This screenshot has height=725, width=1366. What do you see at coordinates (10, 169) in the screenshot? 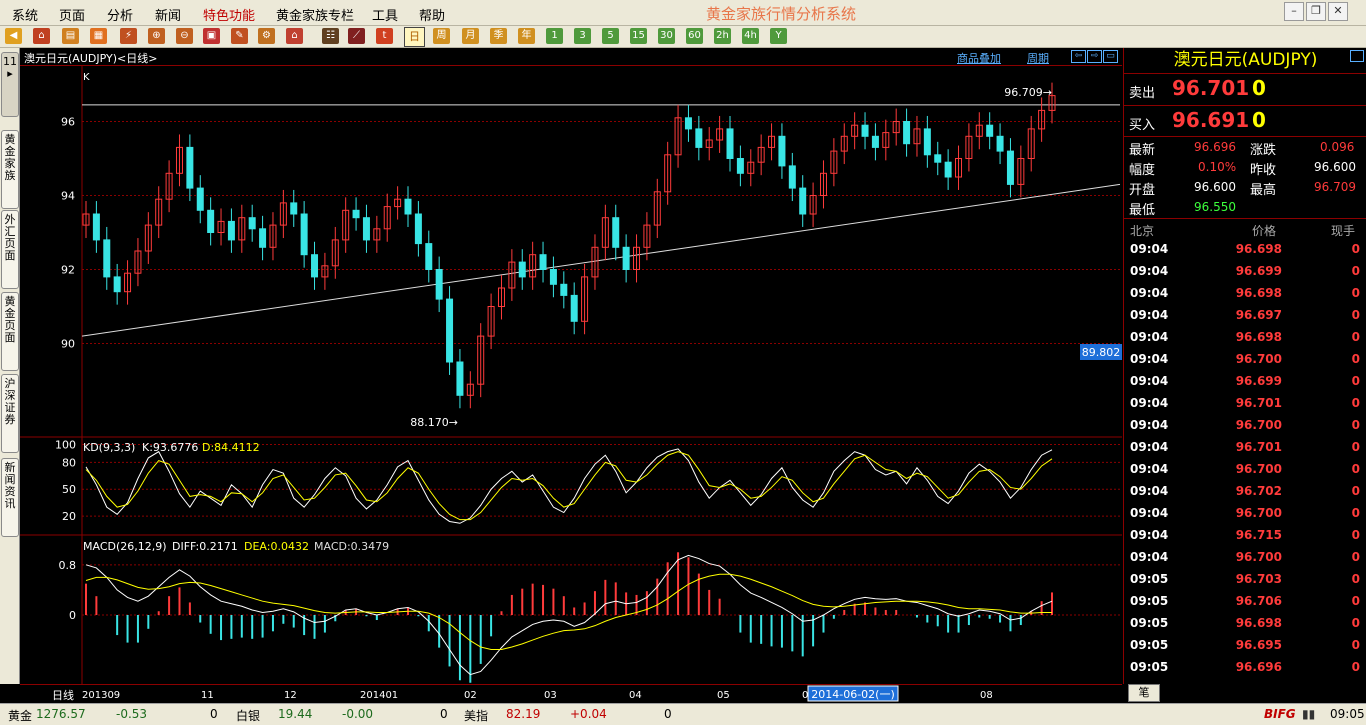
I see `side-tab-gold-family: 黄金家族` at bounding box center [10, 169].